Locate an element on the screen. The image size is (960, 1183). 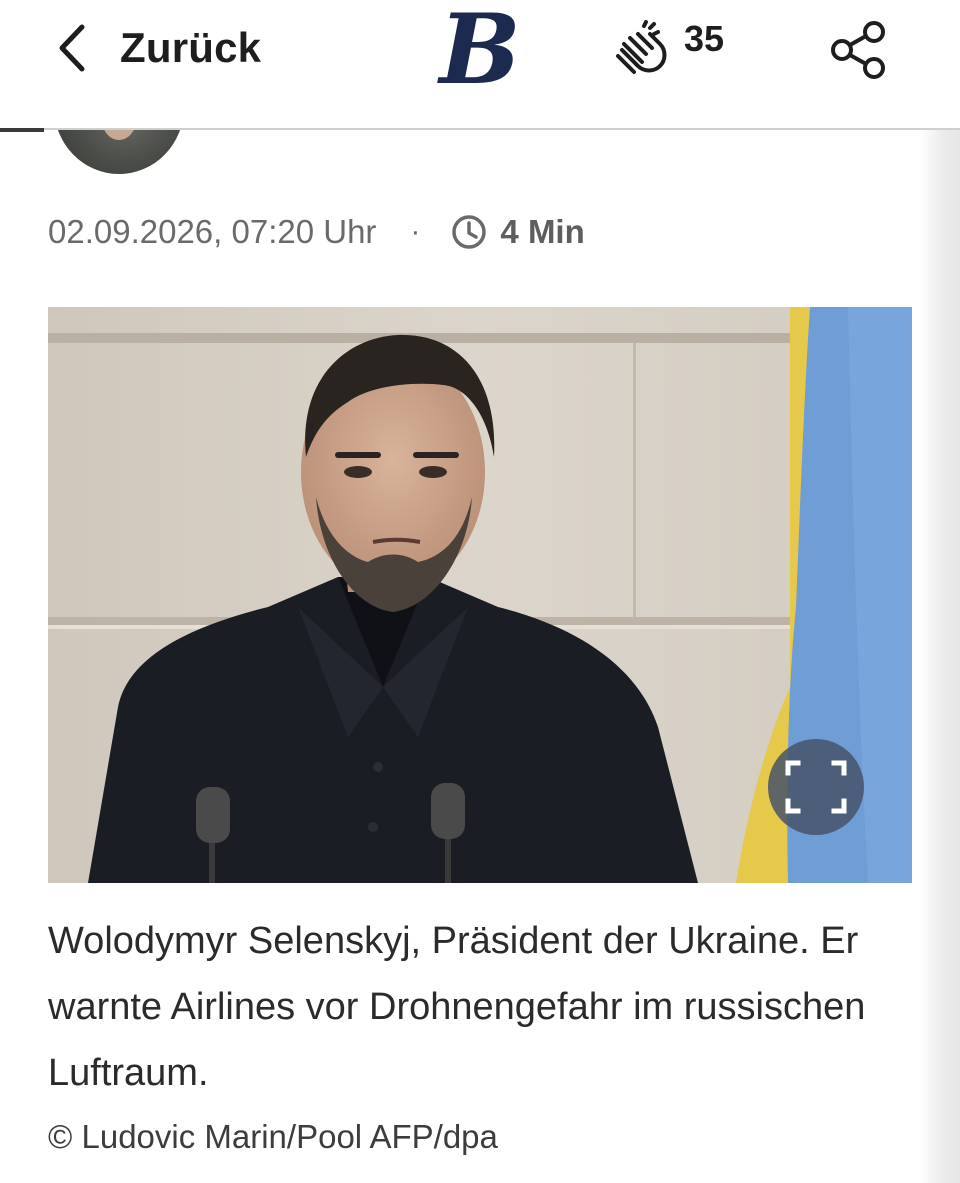
photo-credit: © Ludovic Marin/Pool AFP/dpa is located at coordinates (273, 1136).